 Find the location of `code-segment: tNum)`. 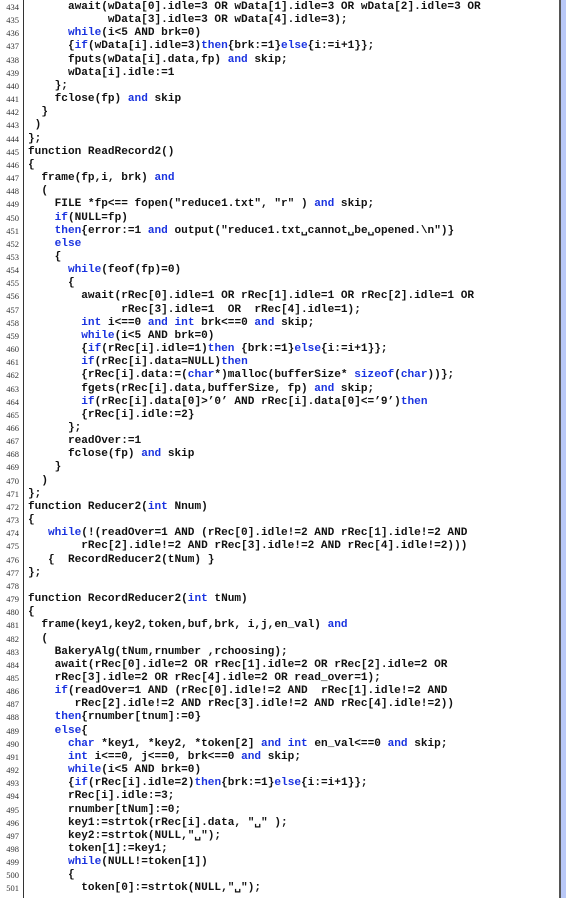

code-segment: tNum) is located at coordinates (227, 599).